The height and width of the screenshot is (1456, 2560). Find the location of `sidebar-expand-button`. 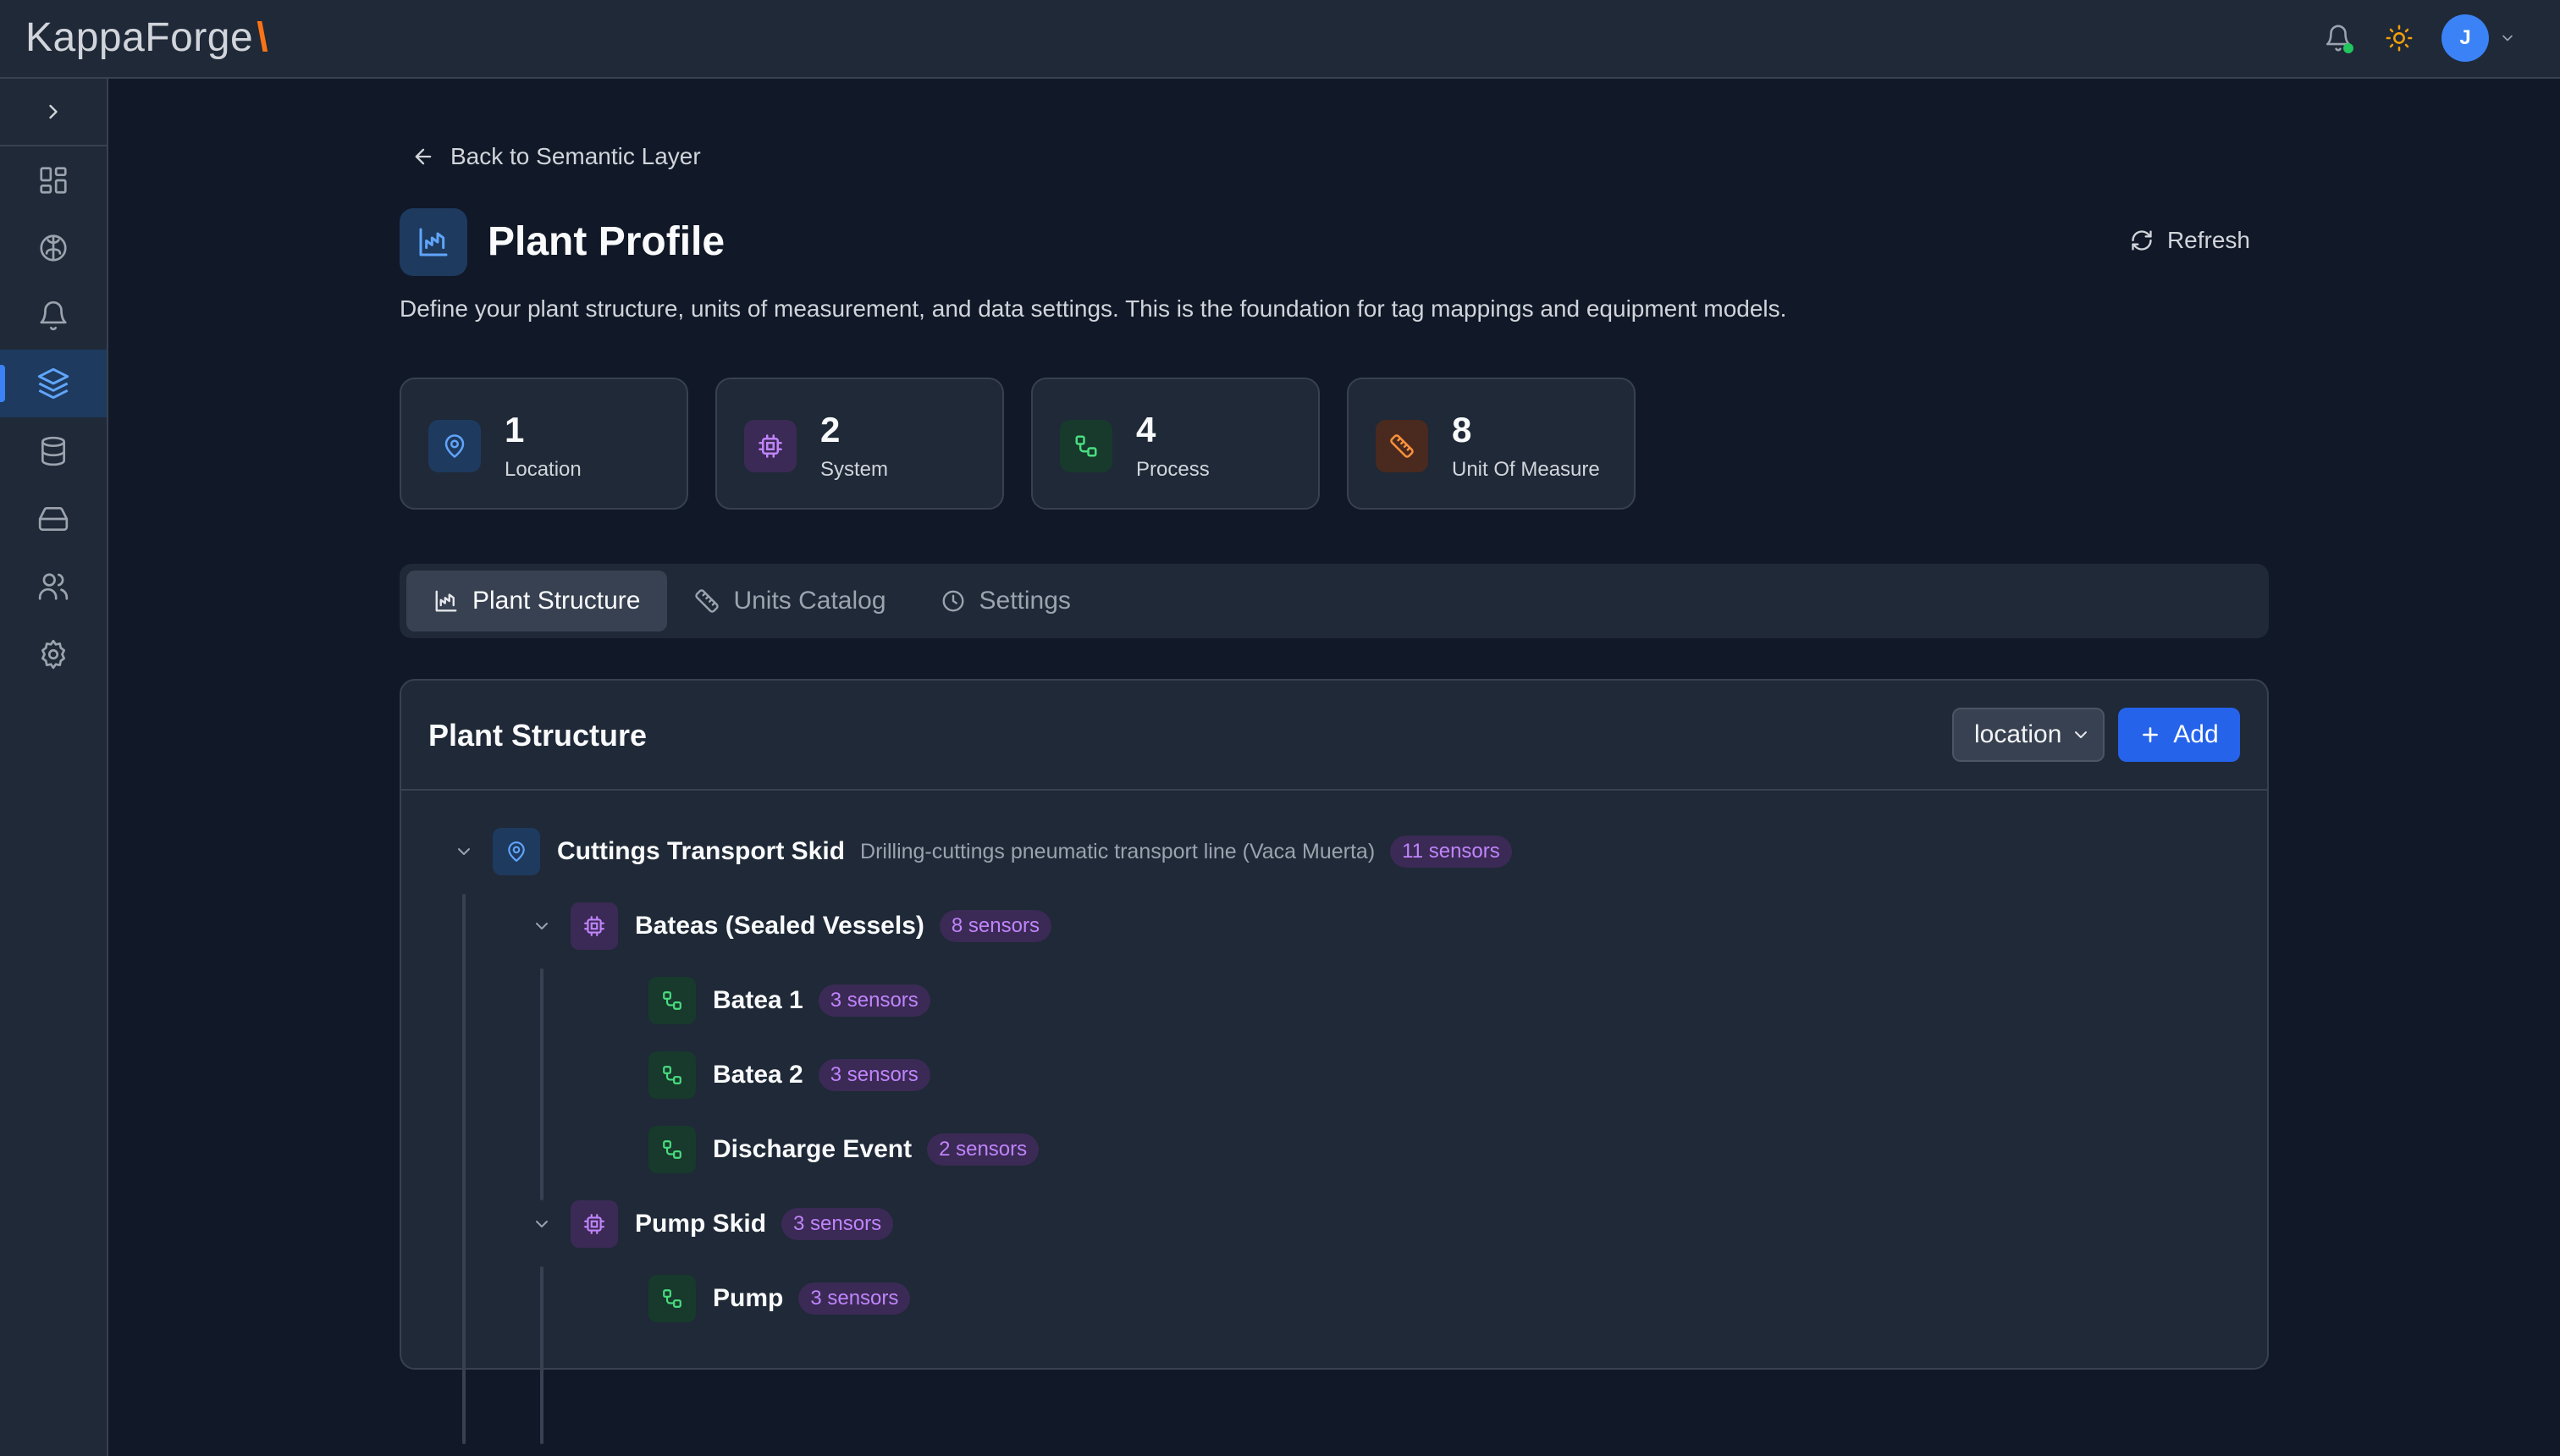

sidebar-expand-button is located at coordinates (53, 112).